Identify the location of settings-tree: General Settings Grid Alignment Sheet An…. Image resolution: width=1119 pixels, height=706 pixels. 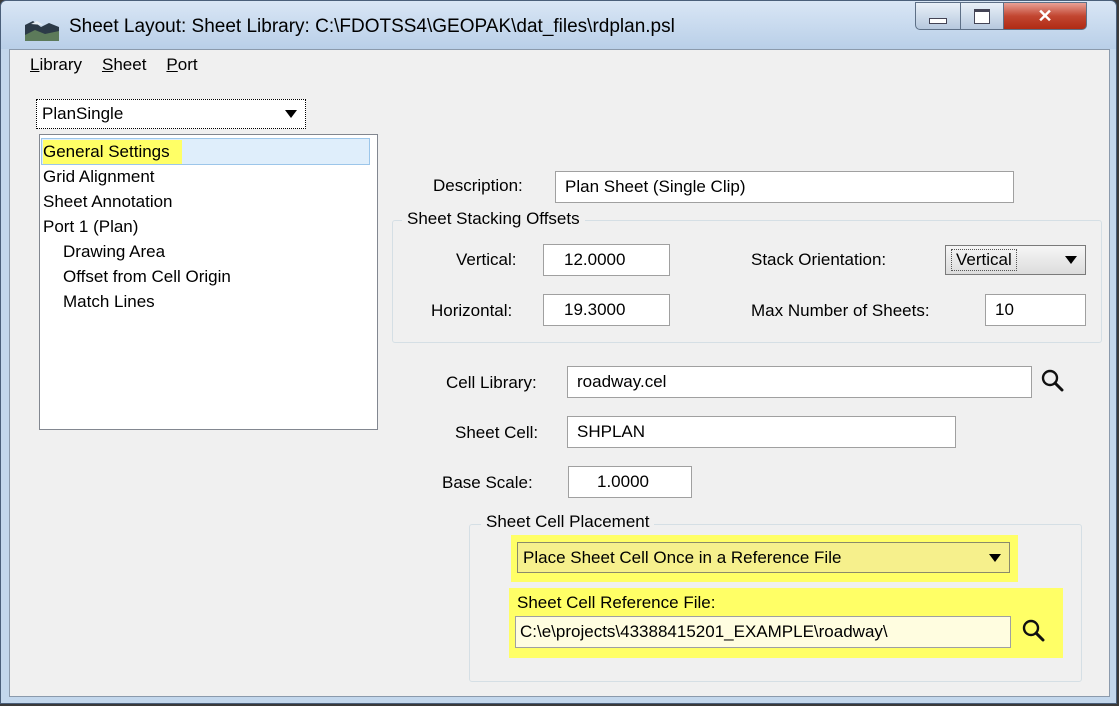
(208, 282).